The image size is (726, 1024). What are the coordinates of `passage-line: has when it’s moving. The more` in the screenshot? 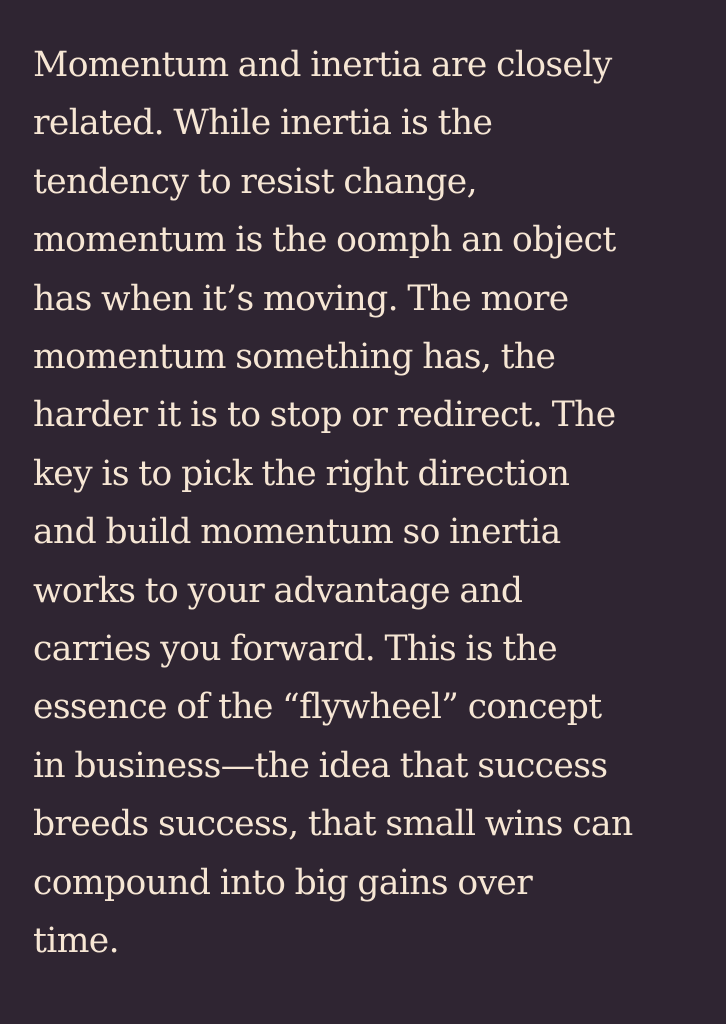 It's located at (301, 298).